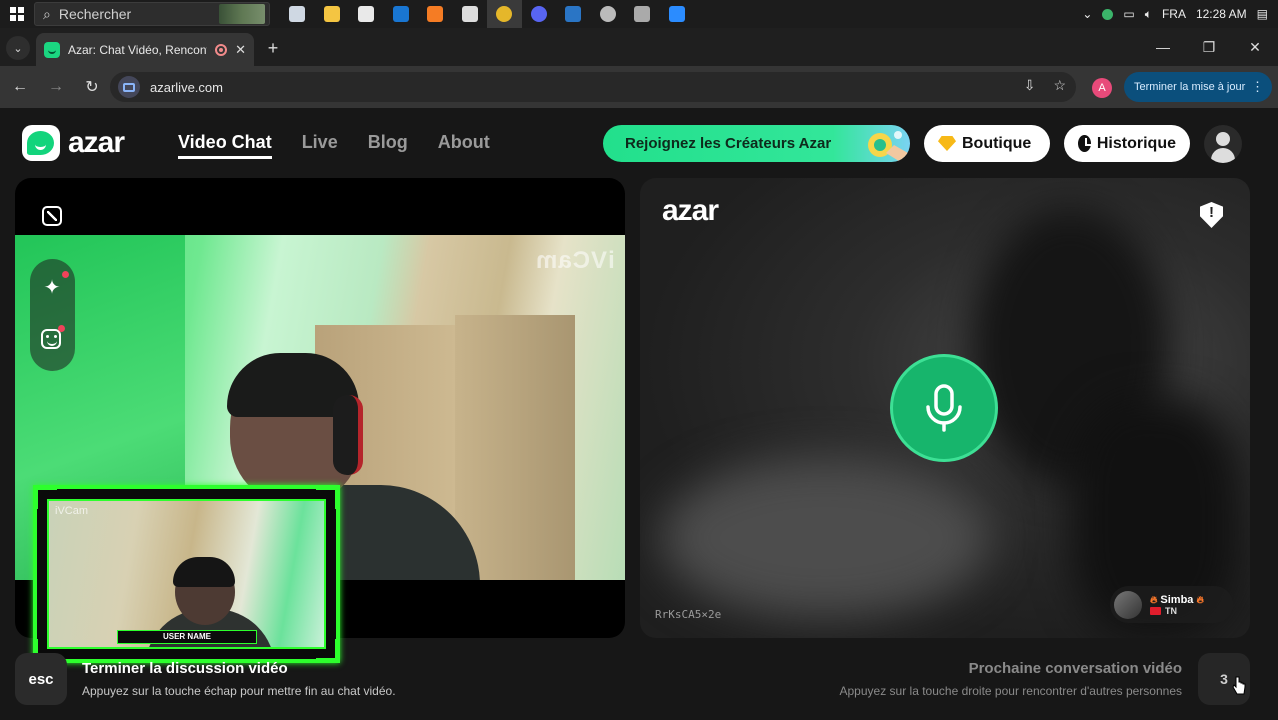 The height and width of the screenshot is (720, 1278). What do you see at coordinates (17, 14) in the screenshot?
I see `windows-start-icon` at bounding box center [17, 14].